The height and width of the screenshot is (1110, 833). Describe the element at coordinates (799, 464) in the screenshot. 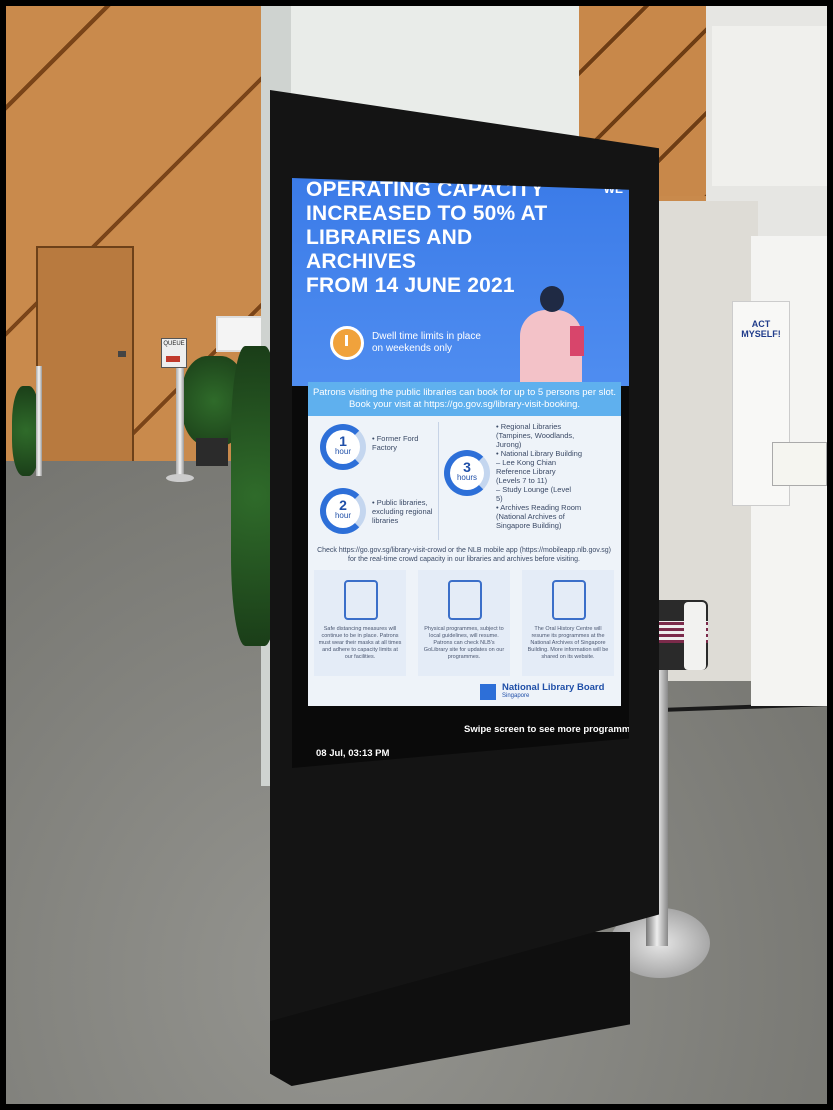

I see `info-sign` at that location.